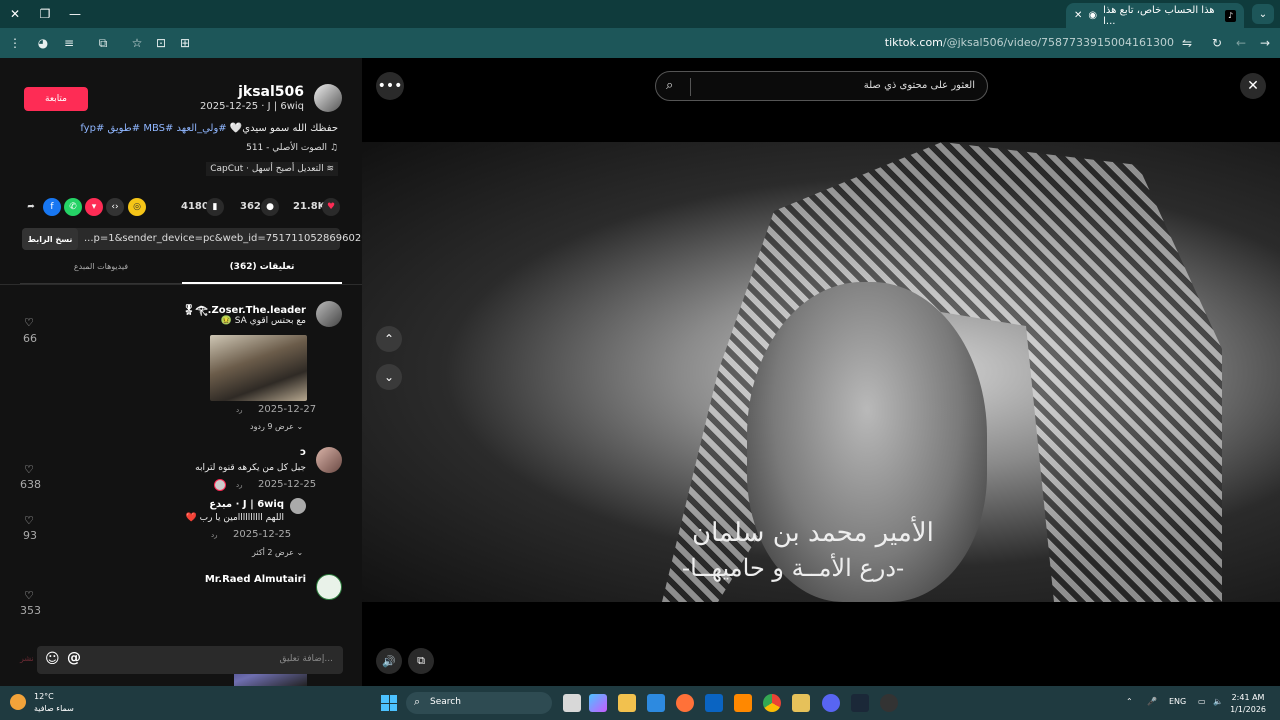 The height and width of the screenshot is (720, 1280). Describe the element at coordinates (598, 703) in the screenshot. I see `copilot-icon` at that location.